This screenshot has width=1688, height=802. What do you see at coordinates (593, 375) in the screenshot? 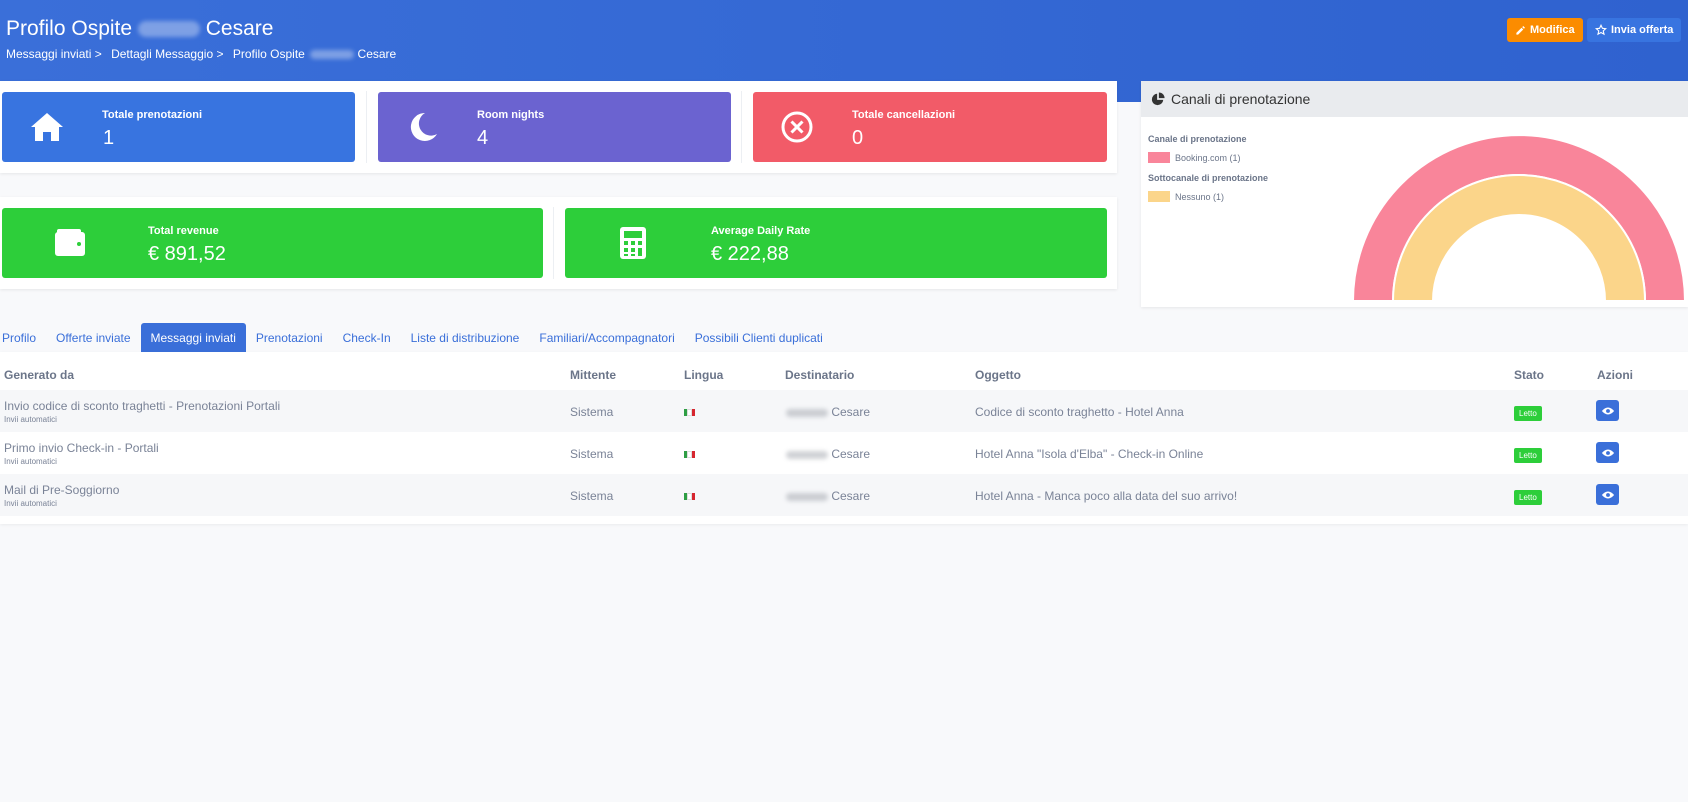
I see `column-header: Mittente` at bounding box center [593, 375].